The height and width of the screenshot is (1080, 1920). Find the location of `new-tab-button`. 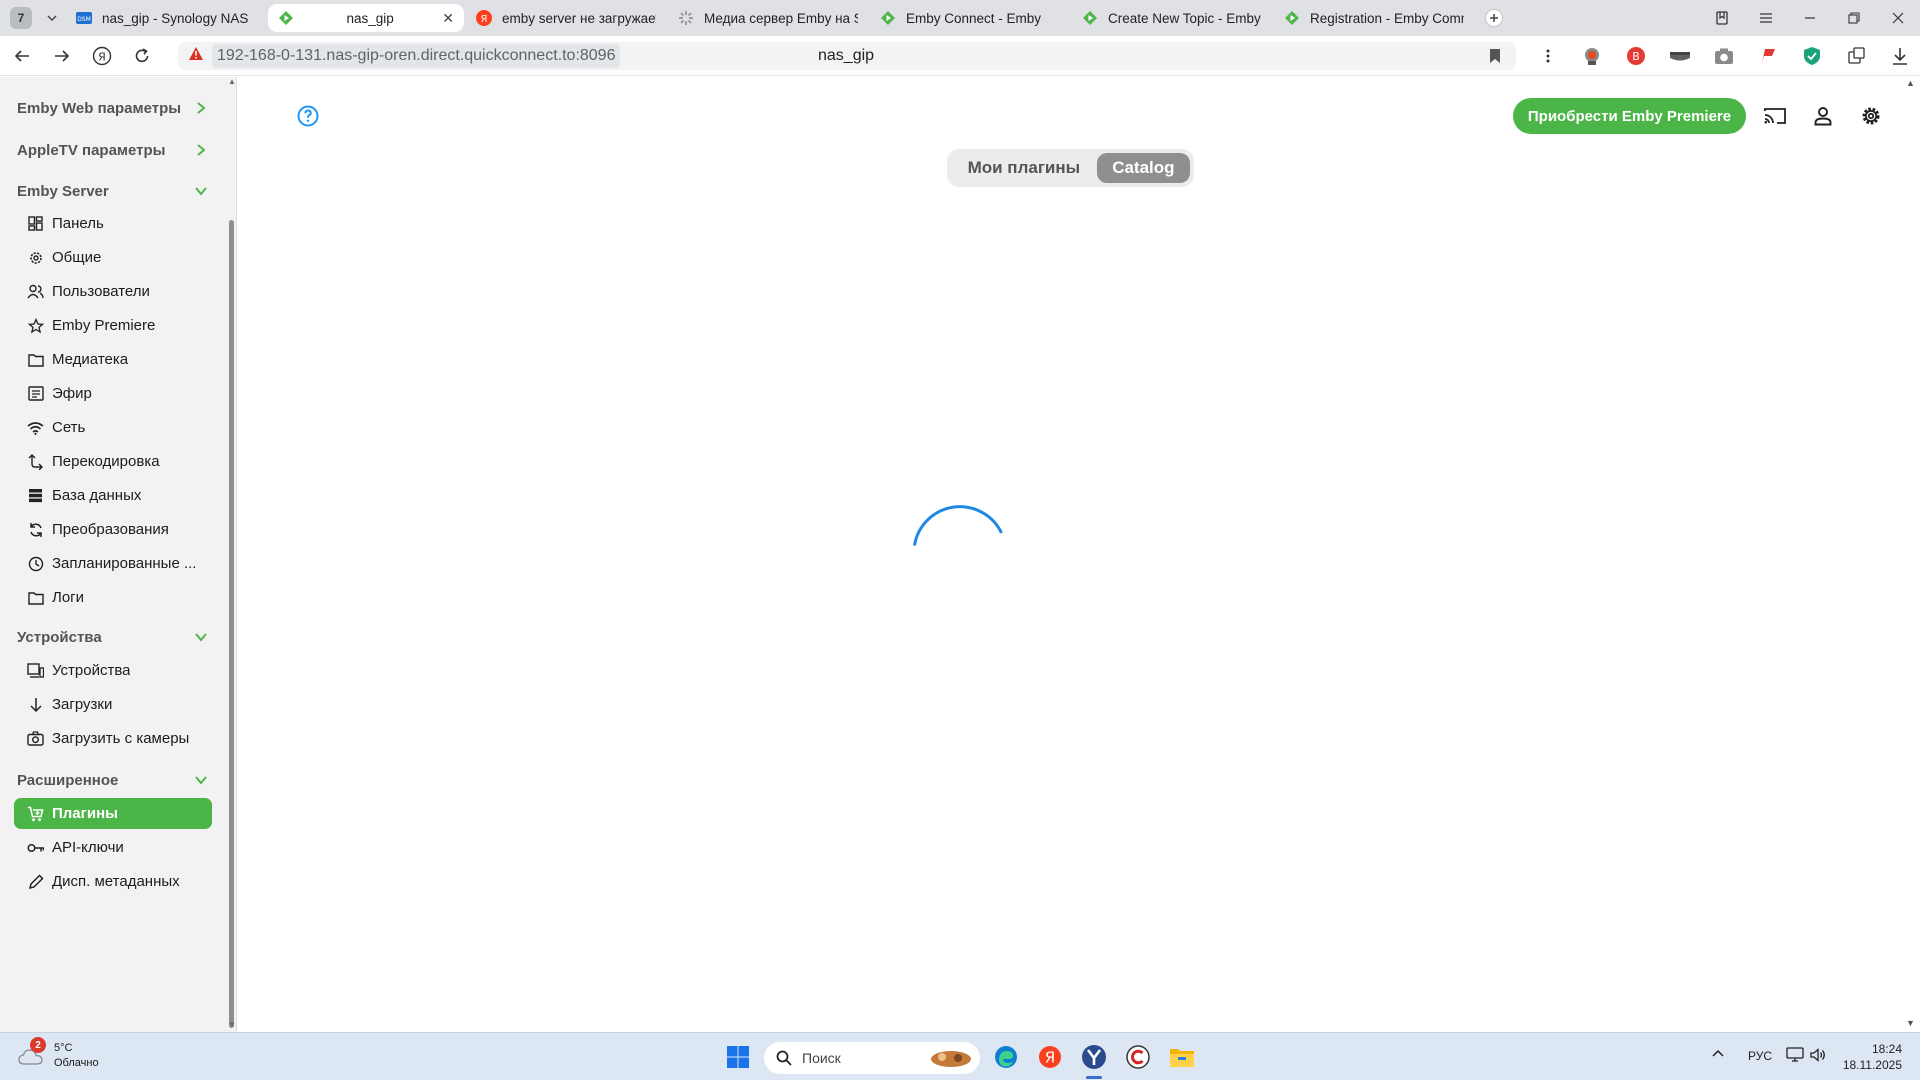

new-tab-button is located at coordinates (1494, 18).